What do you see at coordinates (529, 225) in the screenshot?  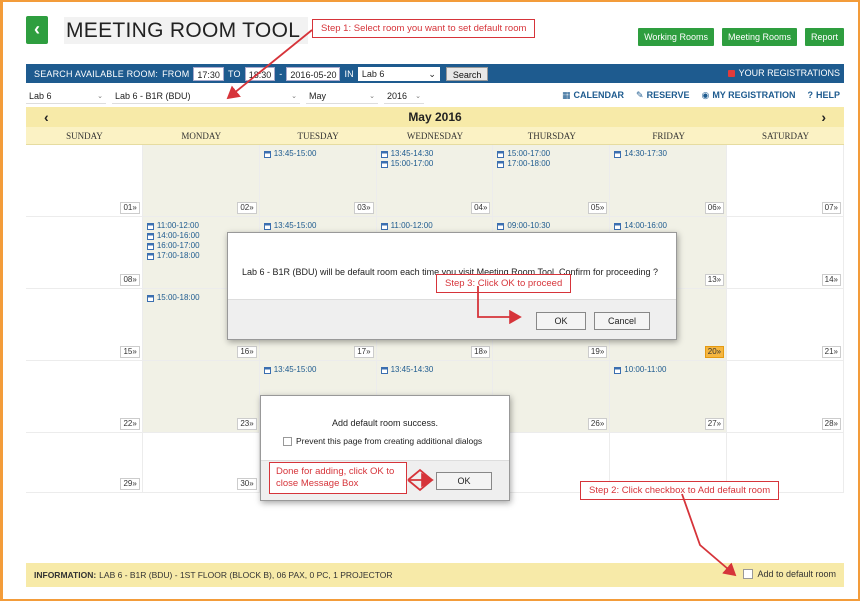 I see `event-time: 09:00-10:30` at bounding box center [529, 225].